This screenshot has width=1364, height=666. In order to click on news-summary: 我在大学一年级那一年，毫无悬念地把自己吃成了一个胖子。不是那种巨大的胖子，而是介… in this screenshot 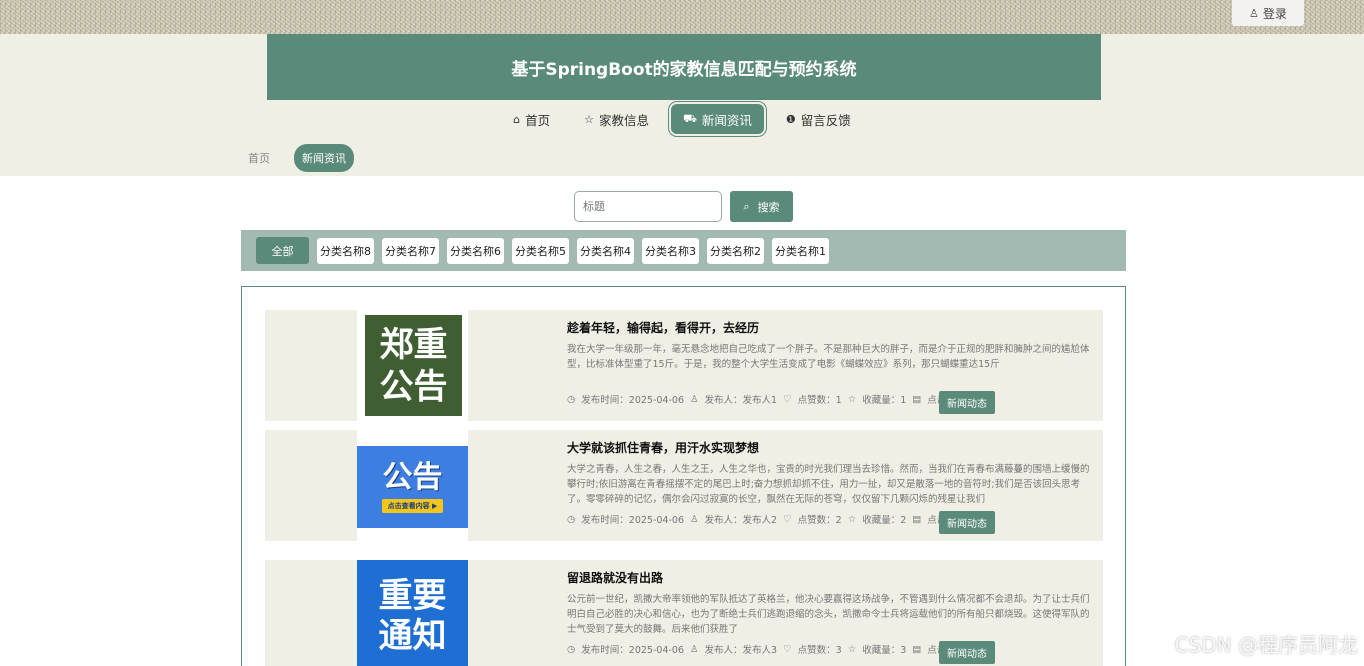, I will do `click(828, 357)`.